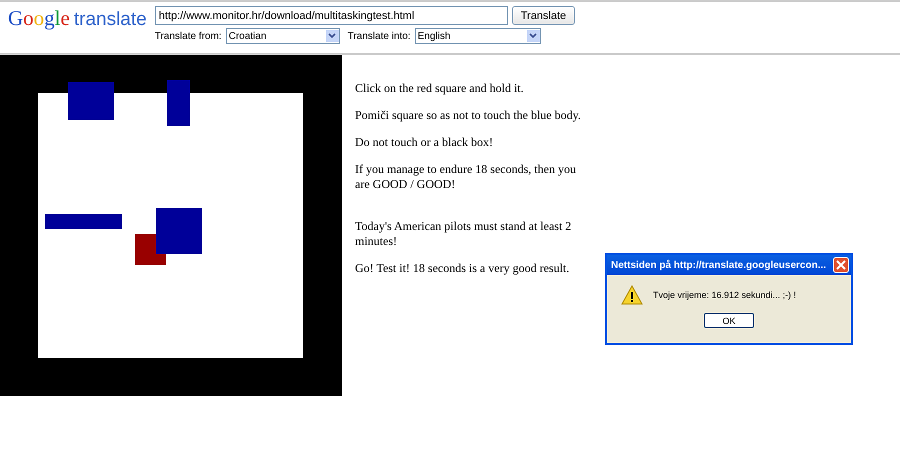  Describe the element at coordinates (632, 295) in the screenshot. I see `warning-icon` at that location.